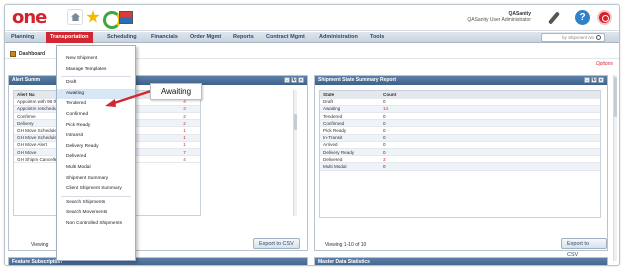 This screenshot has width=624, height=269. Describe the element at coordinates (40, 245) in the screenshot. I see `alert-viewing-text: Viewing` at that location.